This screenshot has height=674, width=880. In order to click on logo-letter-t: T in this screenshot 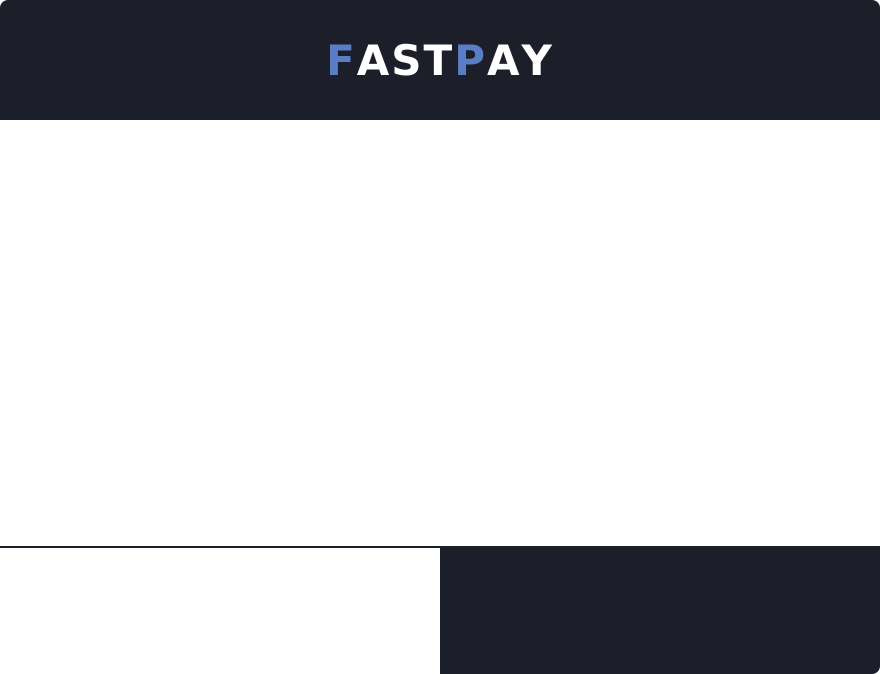, I will do `click(439, 60)`.